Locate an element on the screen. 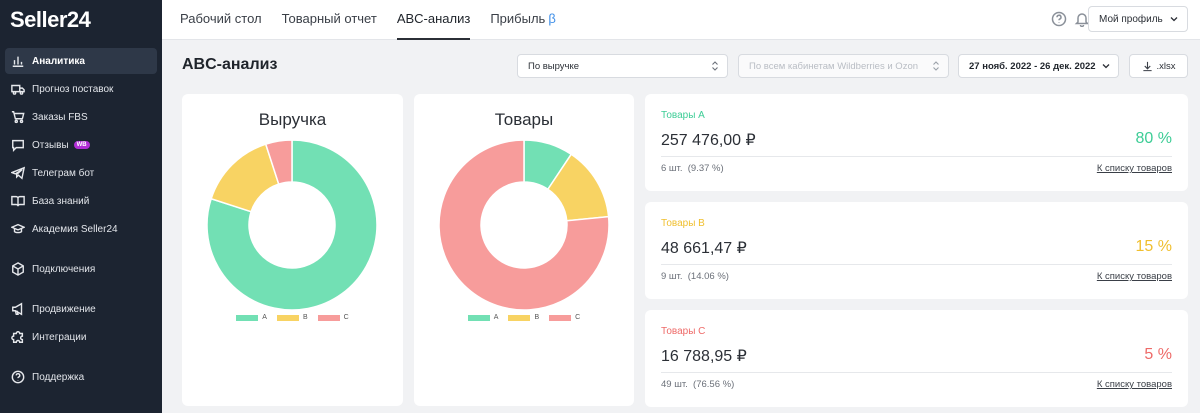  metric-select: По выручке is located at coordinates (622, 66).